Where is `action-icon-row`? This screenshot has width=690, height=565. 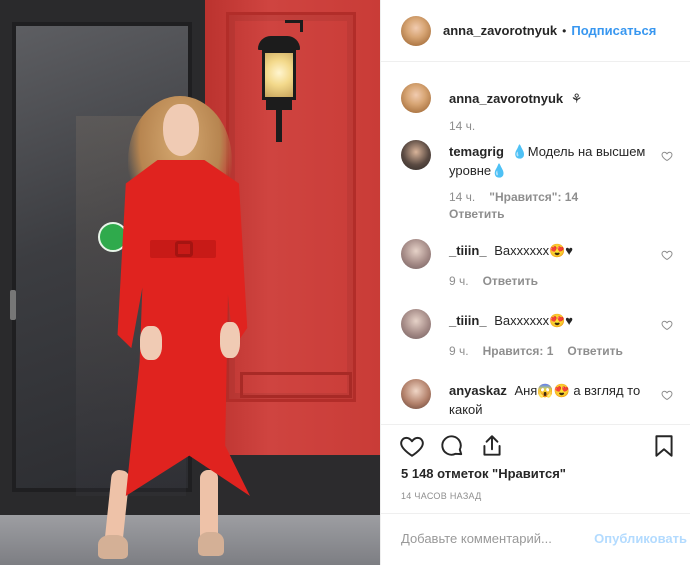
action-icon-row is located at coordinates (452, 446).